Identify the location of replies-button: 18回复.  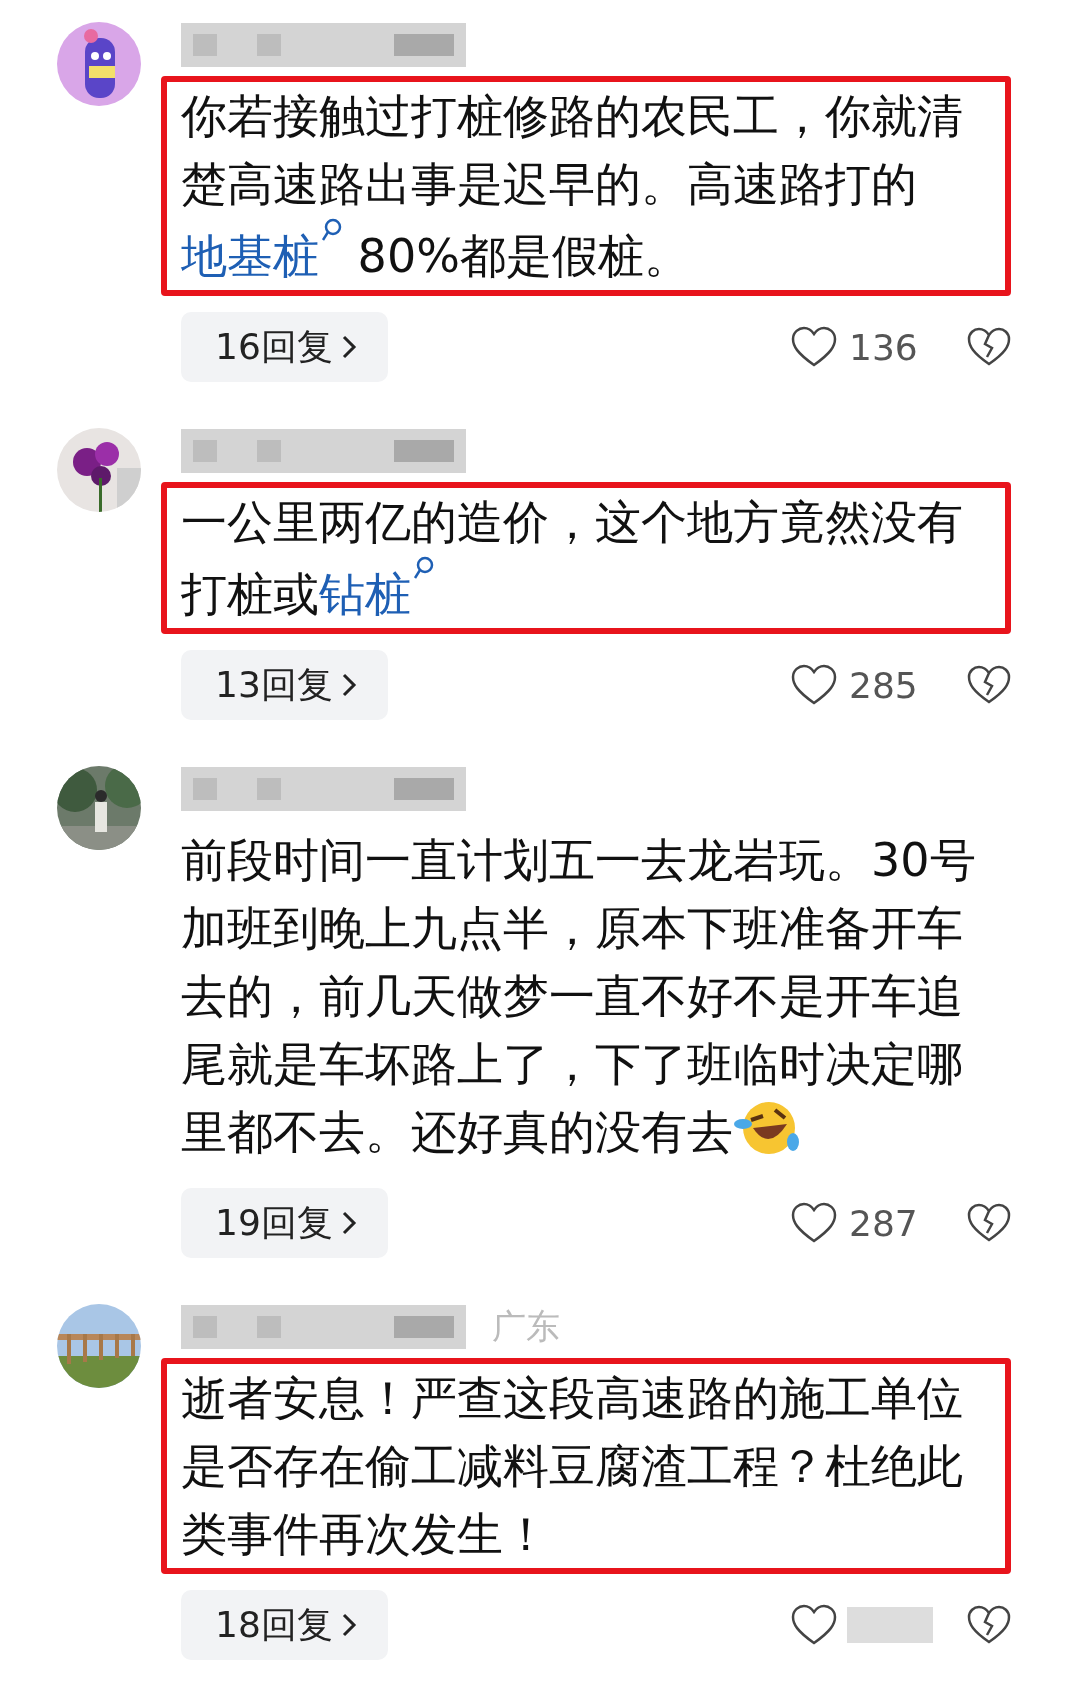
(284, 1625).